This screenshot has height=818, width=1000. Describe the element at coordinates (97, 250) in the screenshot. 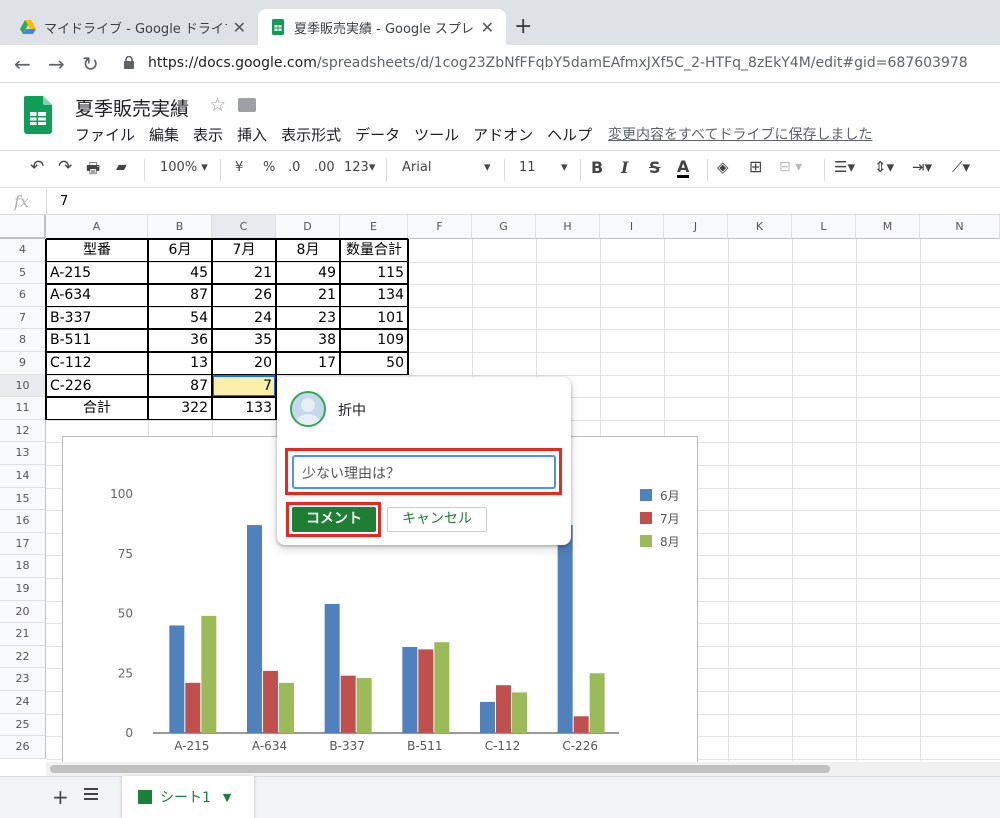

I see `table-cell: 型番` at that location.